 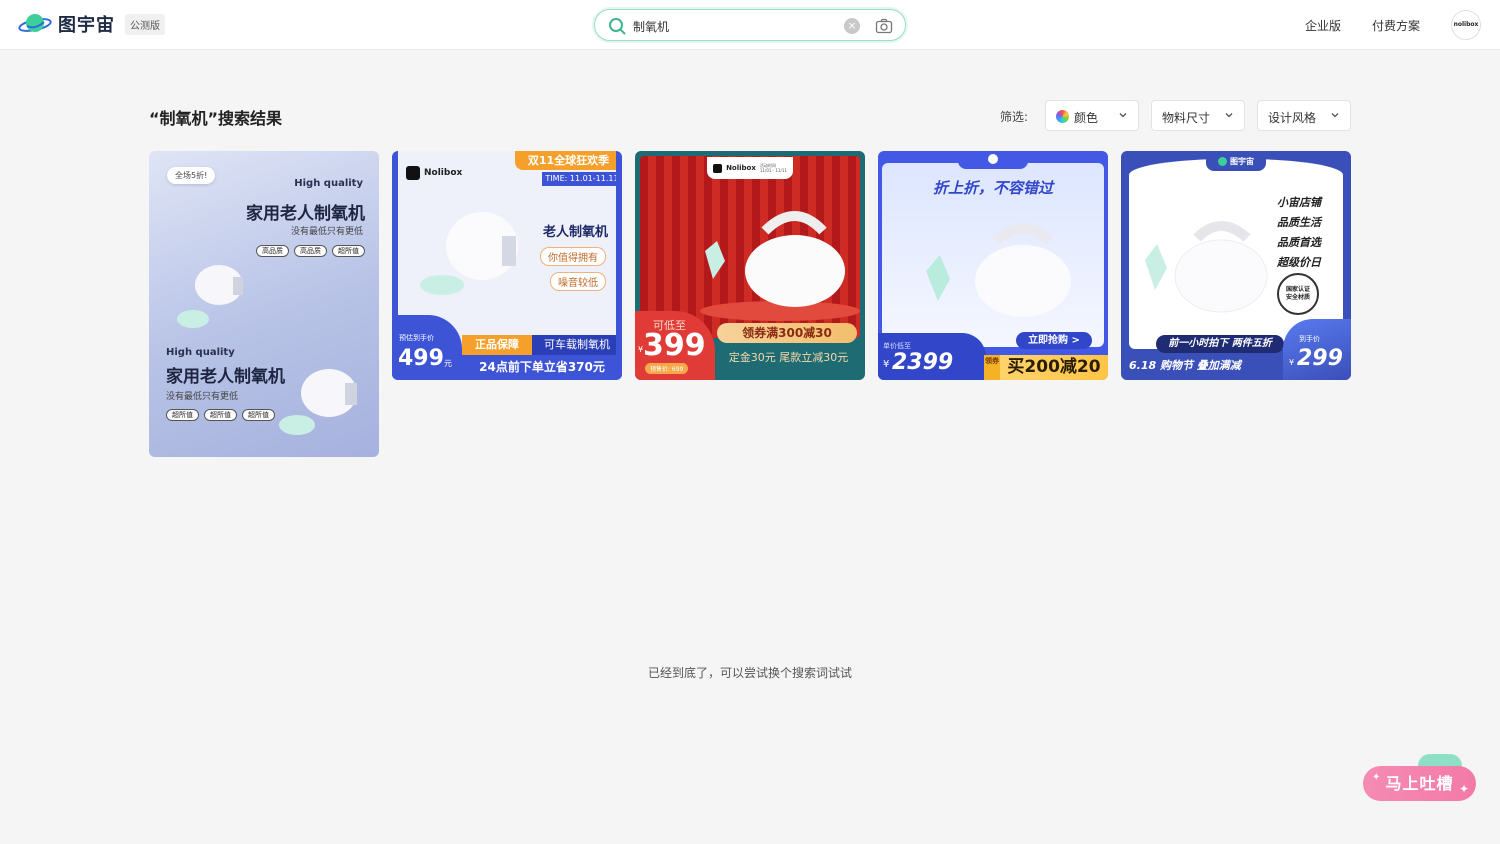 I want to click on price-block: 到手价 ¥ 299, so click(x=1317, y=349).